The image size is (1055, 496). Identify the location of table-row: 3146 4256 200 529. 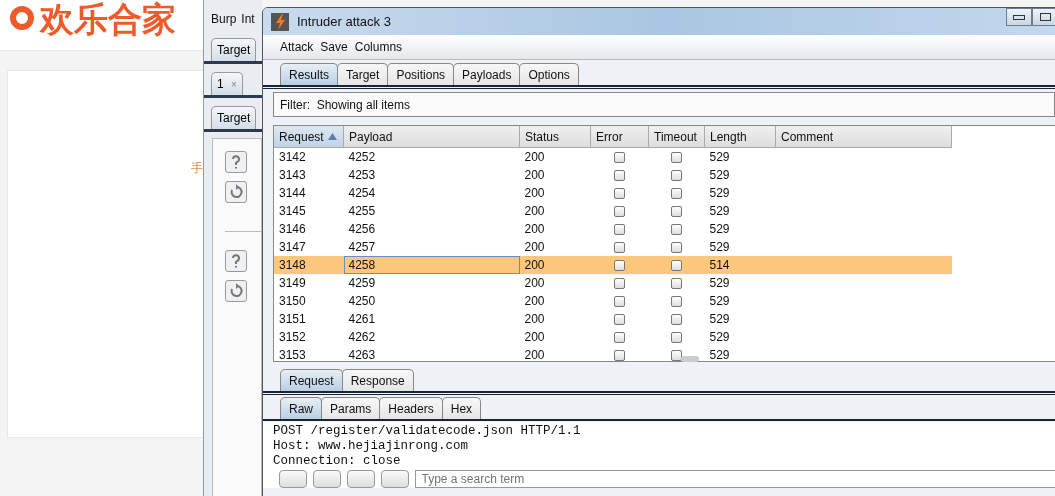
(613, 229).